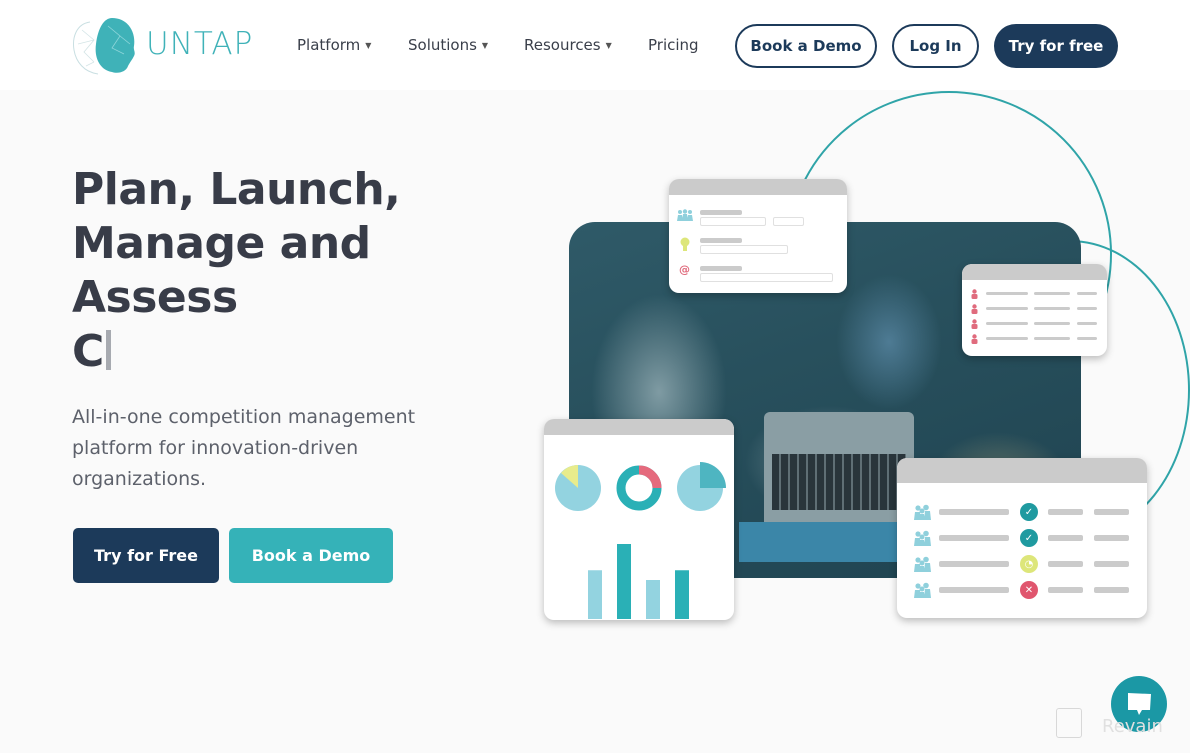 The image size is (1190, 753). I want to click on bar-chart, so click(638, 581).